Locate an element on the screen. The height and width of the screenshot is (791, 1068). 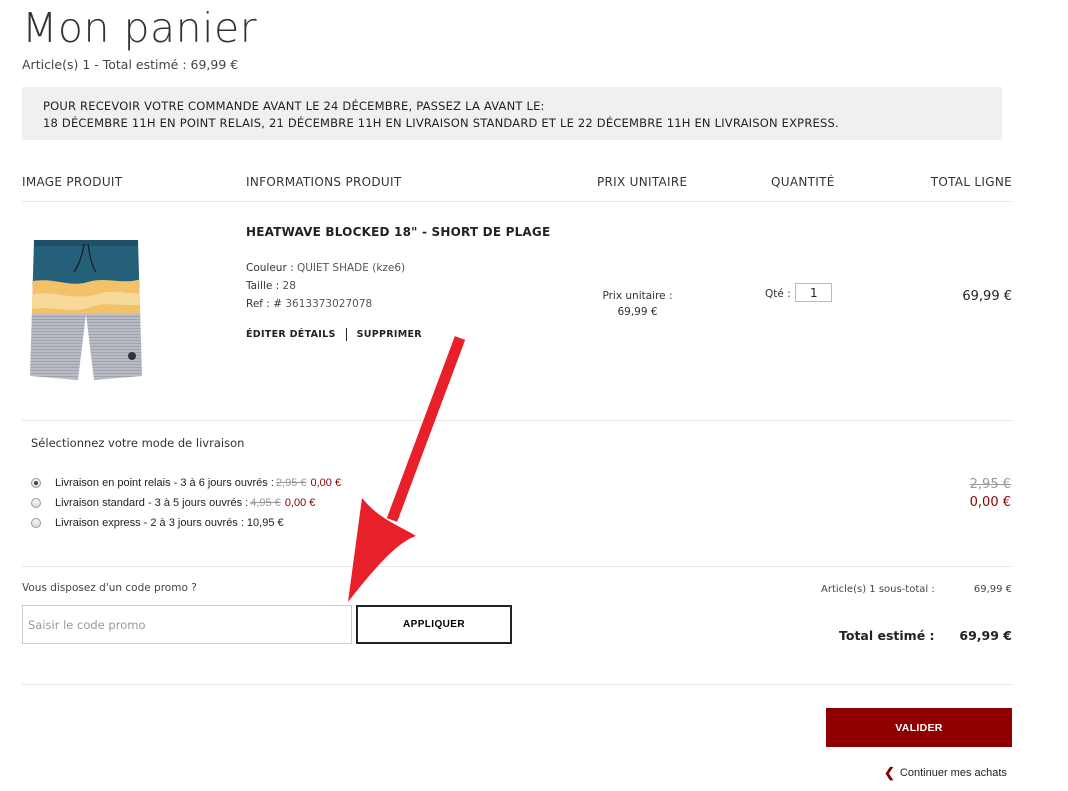
color-label: Couleur : is located at coordinates (270, 268).